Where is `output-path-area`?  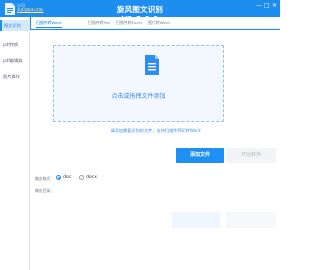 output-path-area is located at coordinates (196, 220).